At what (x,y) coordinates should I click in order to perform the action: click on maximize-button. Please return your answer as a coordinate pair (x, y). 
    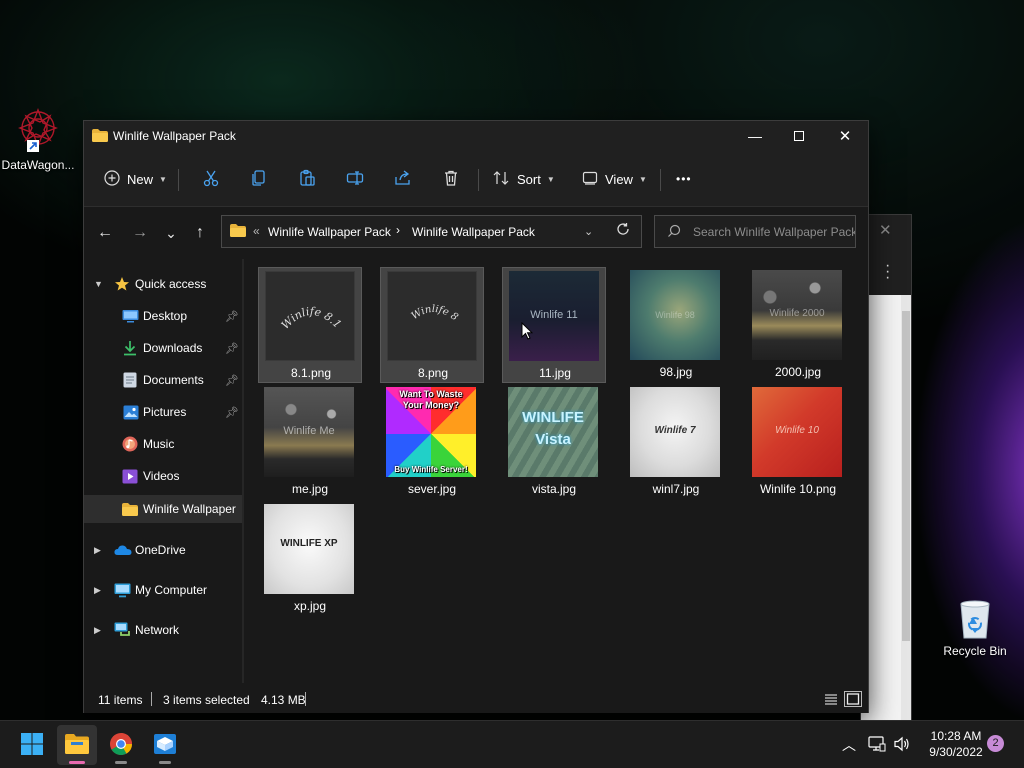
    Looking at the image, I should click on (799, 136).